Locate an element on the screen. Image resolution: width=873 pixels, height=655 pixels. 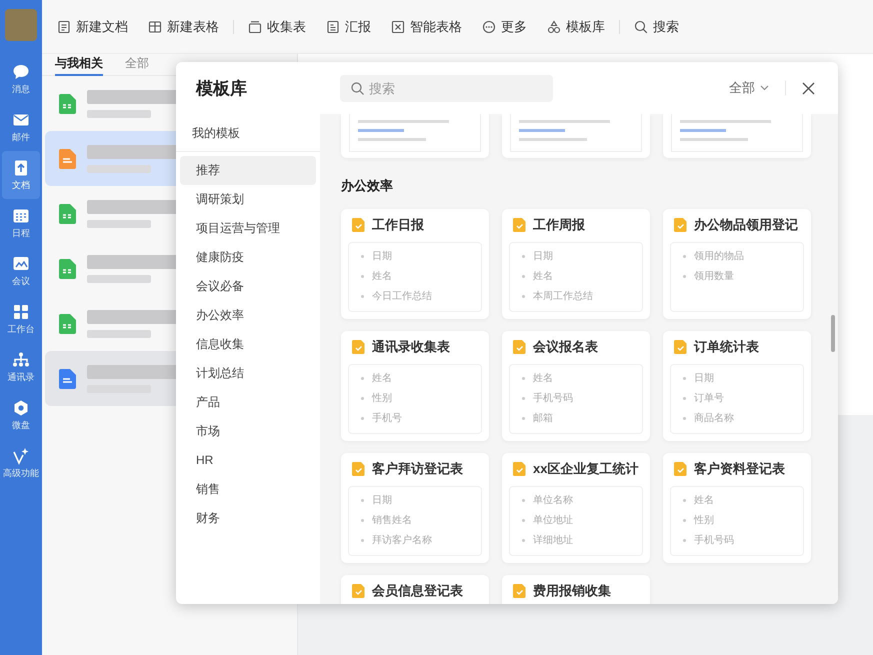
template-title: 通讯录收集表 is located at coordinates (411, 347).